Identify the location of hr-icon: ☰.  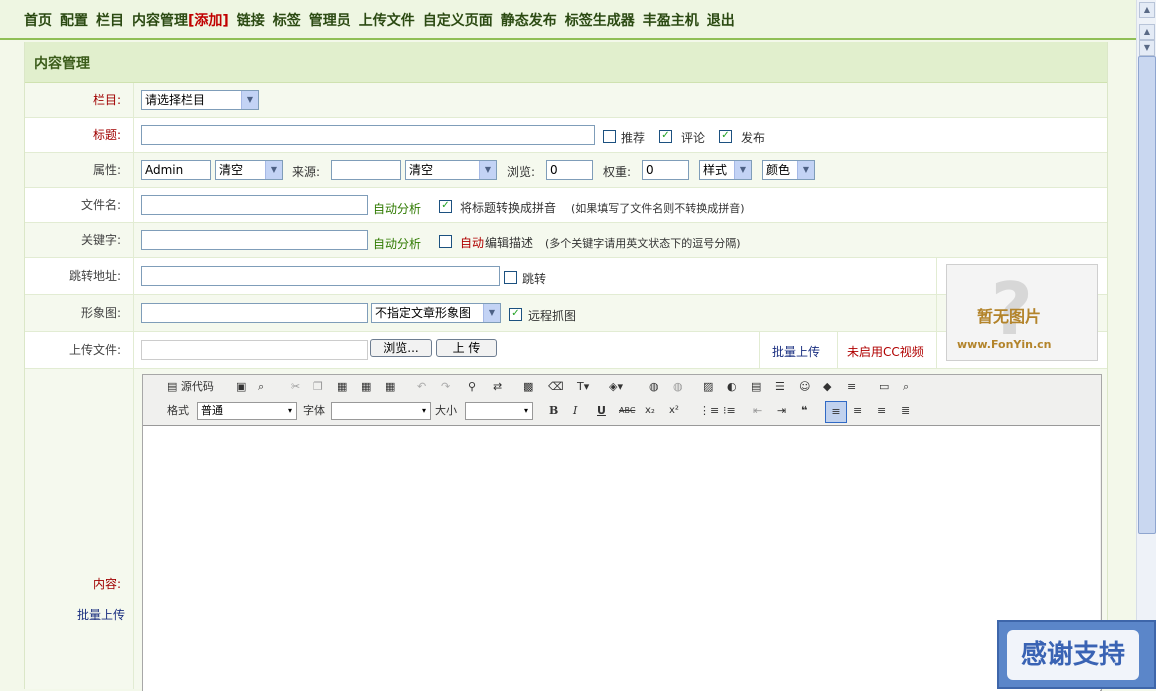
(780, 387).